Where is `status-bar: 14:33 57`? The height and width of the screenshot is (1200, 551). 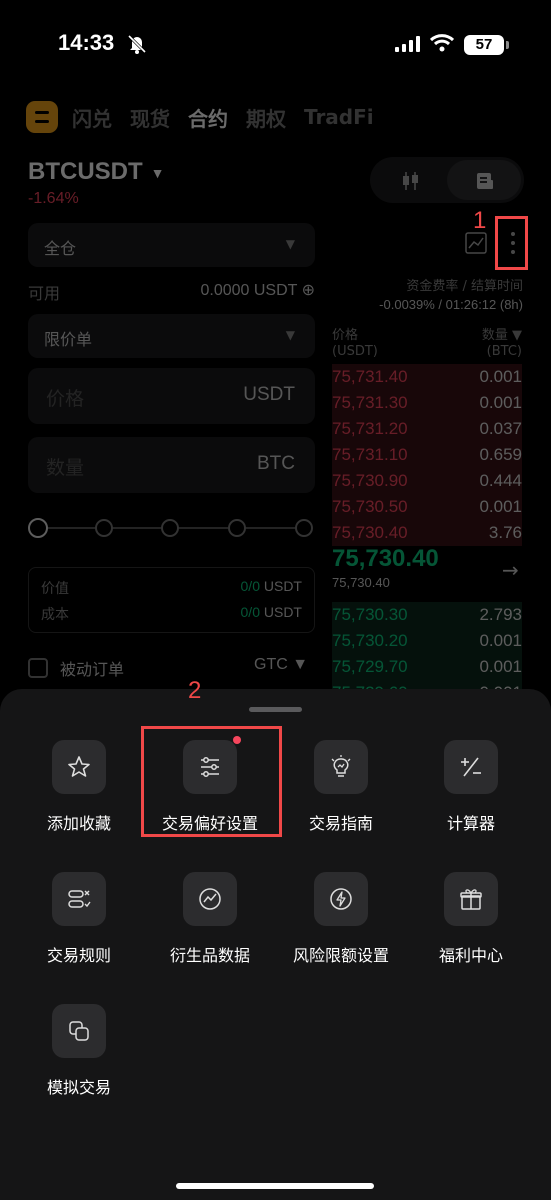 status-bar: 14:33 57 is located at coordinates (275, 45).